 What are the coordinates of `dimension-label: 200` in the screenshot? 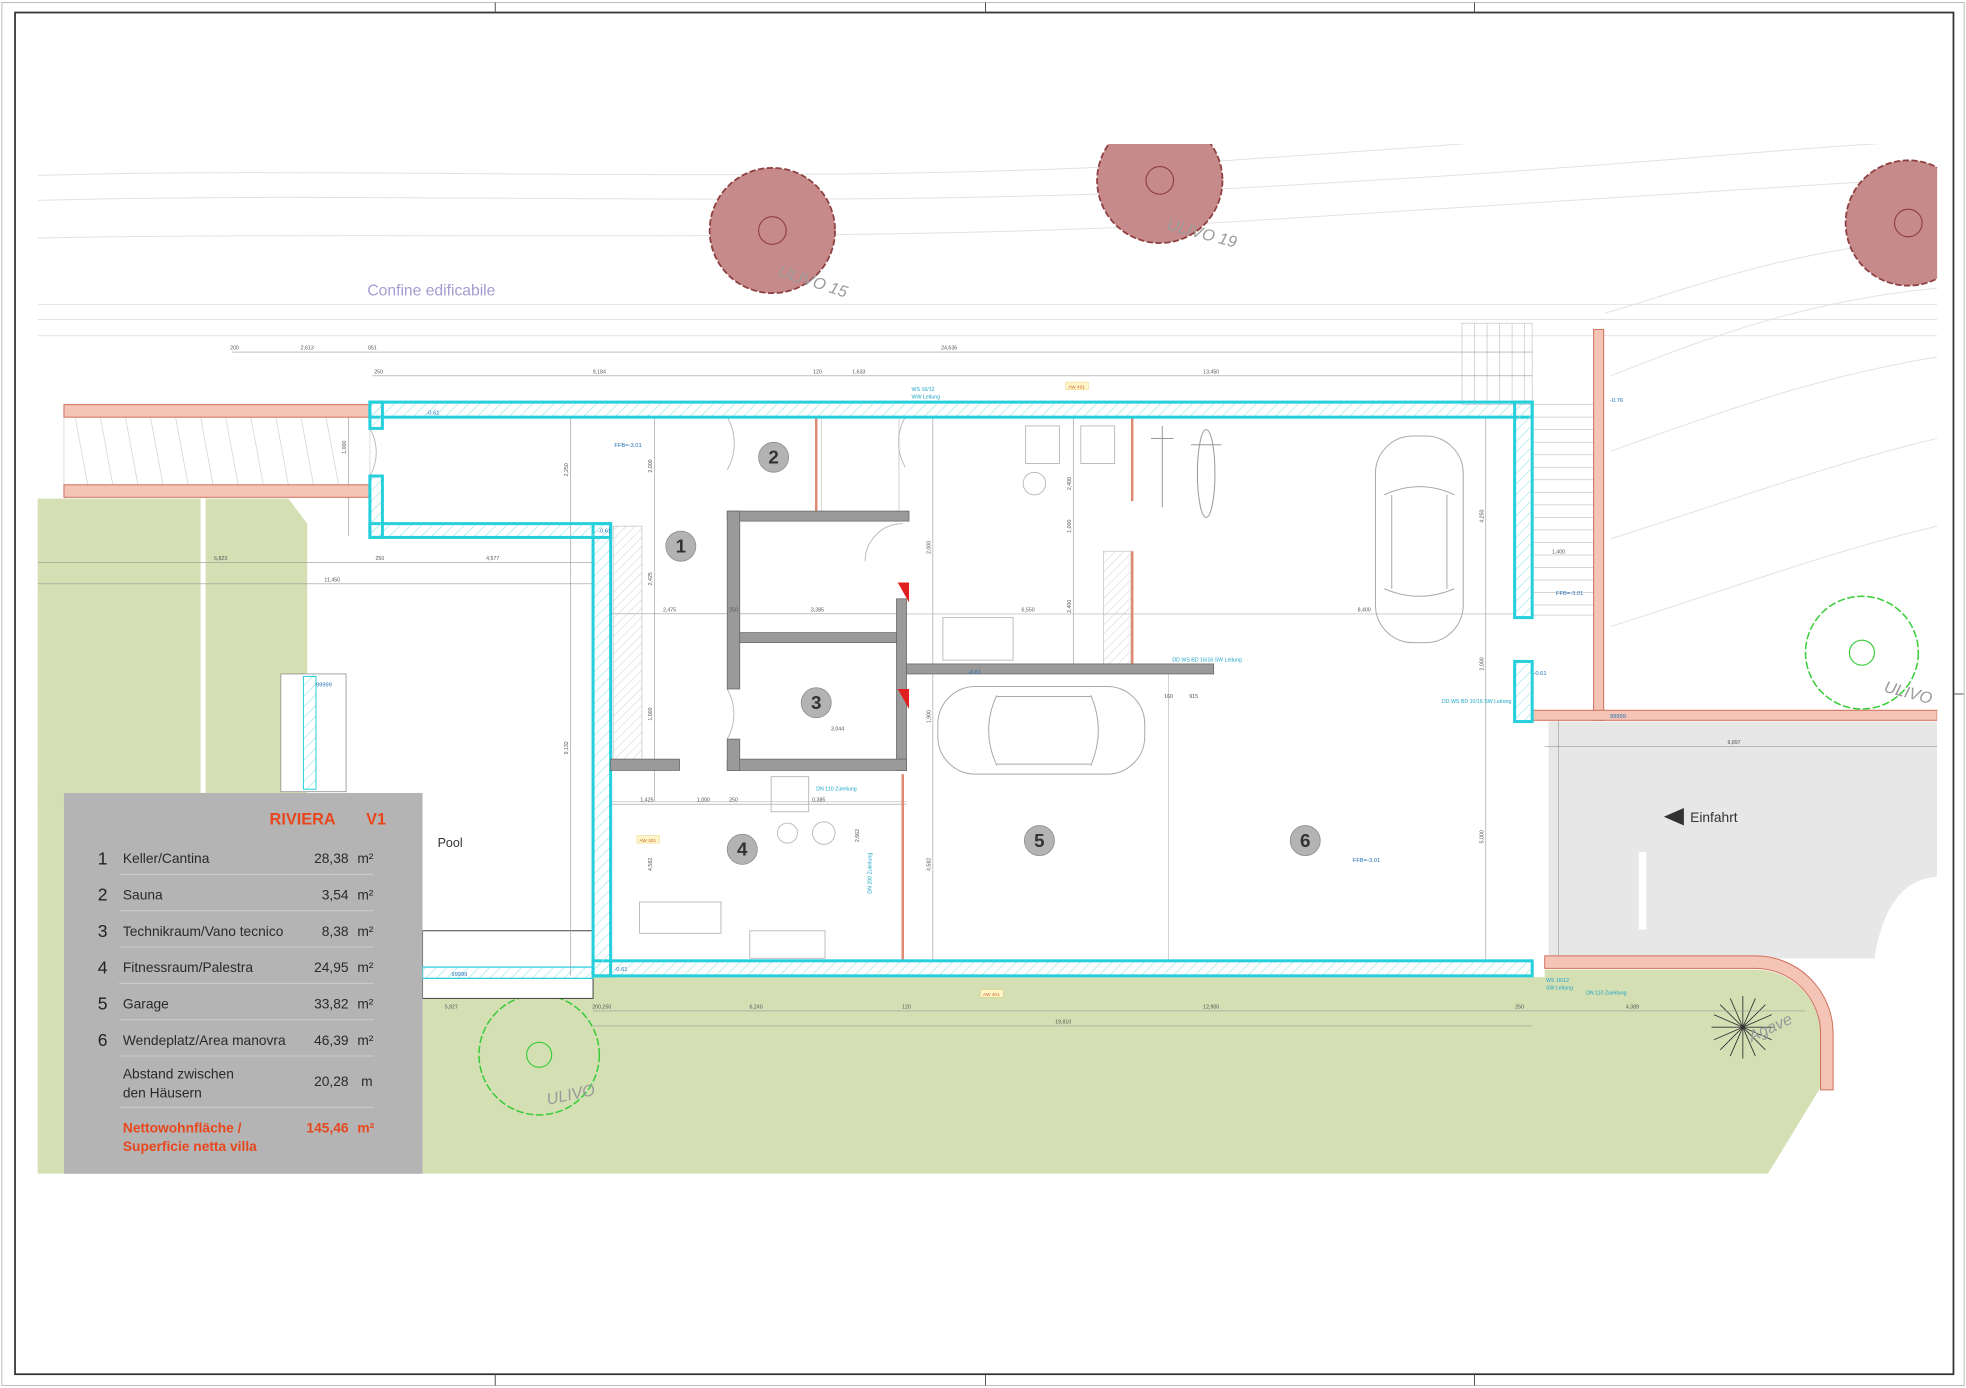 It's located at (234, 349).